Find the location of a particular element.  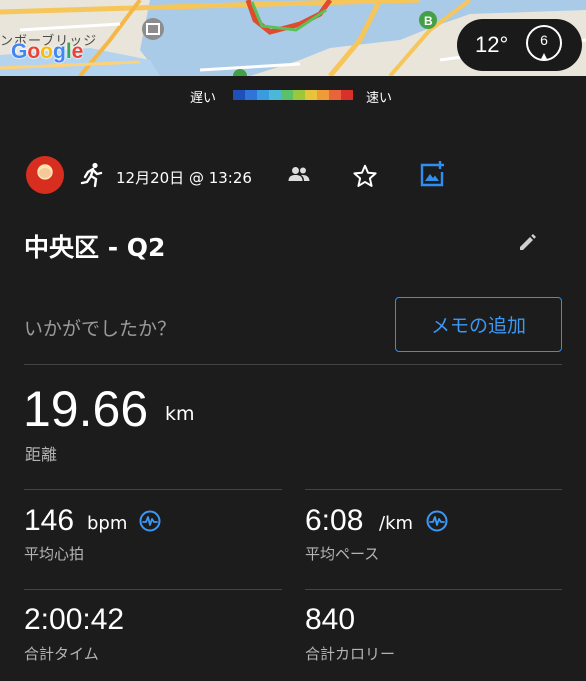

avg-pace-unit: /km is located at coordinates (396, 523).